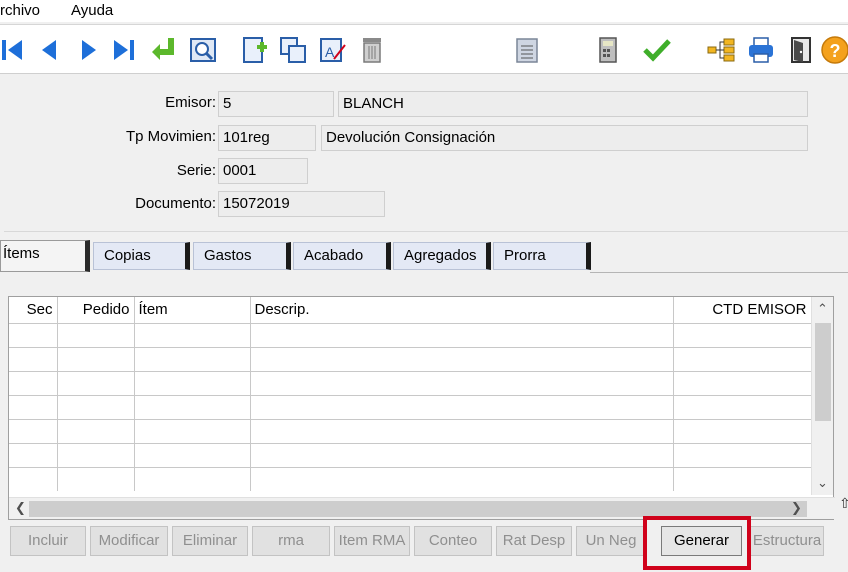 This screenshot has height=572, width=848. I want to click on calculator-icon, so click(608, 50).